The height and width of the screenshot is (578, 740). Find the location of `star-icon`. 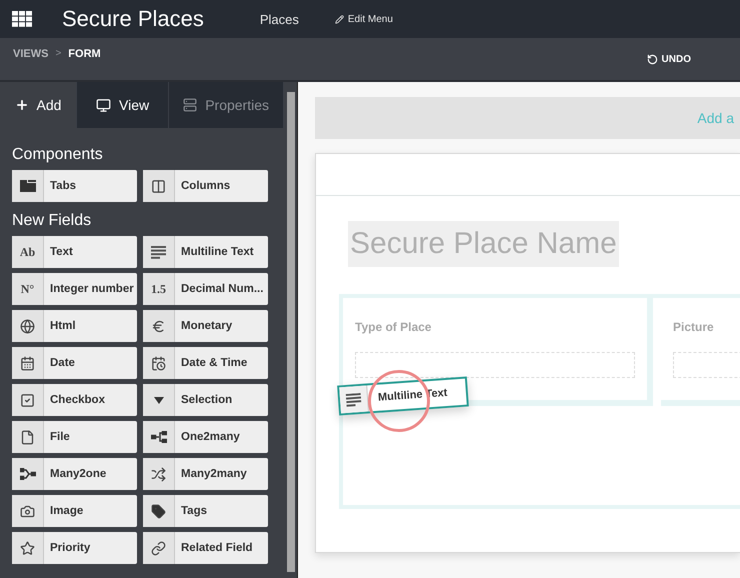

star-icon is located at coordinates (27, 548).